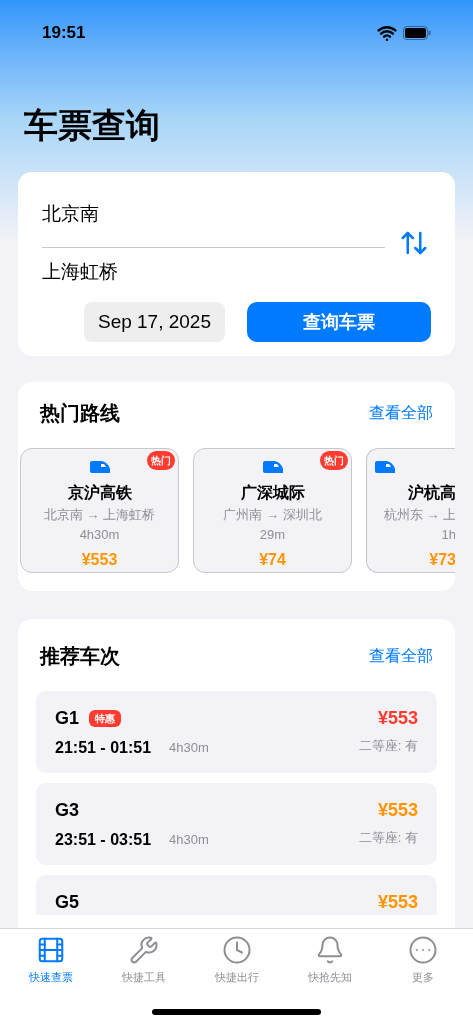  I want to click on route-stations: 杭州东 → 上, so click(419, 515).